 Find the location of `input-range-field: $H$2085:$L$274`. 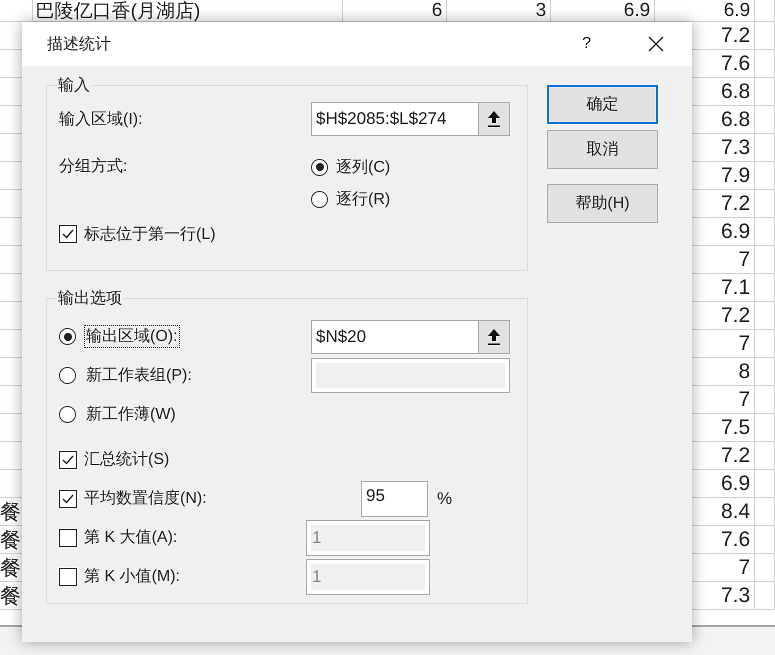

input-range-field: $H$2085:$L$274 is located at coordinates (410, 119).